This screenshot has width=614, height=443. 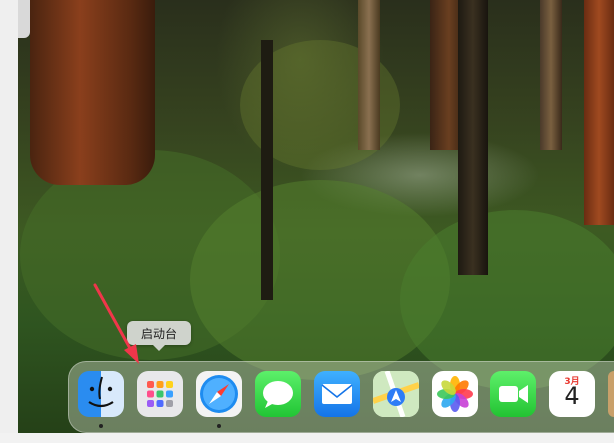 I want to click on calendar-app: 3月 4, so click(x=572, y=394).